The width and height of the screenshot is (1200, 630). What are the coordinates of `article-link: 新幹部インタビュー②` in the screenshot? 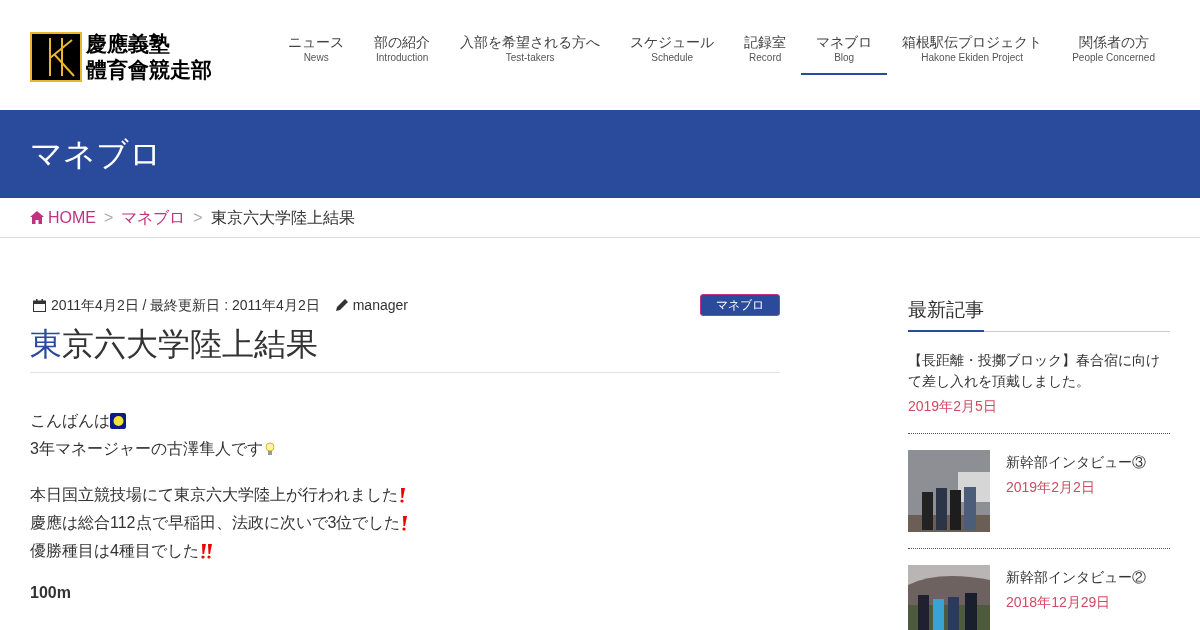 It's located at (1076, 577).